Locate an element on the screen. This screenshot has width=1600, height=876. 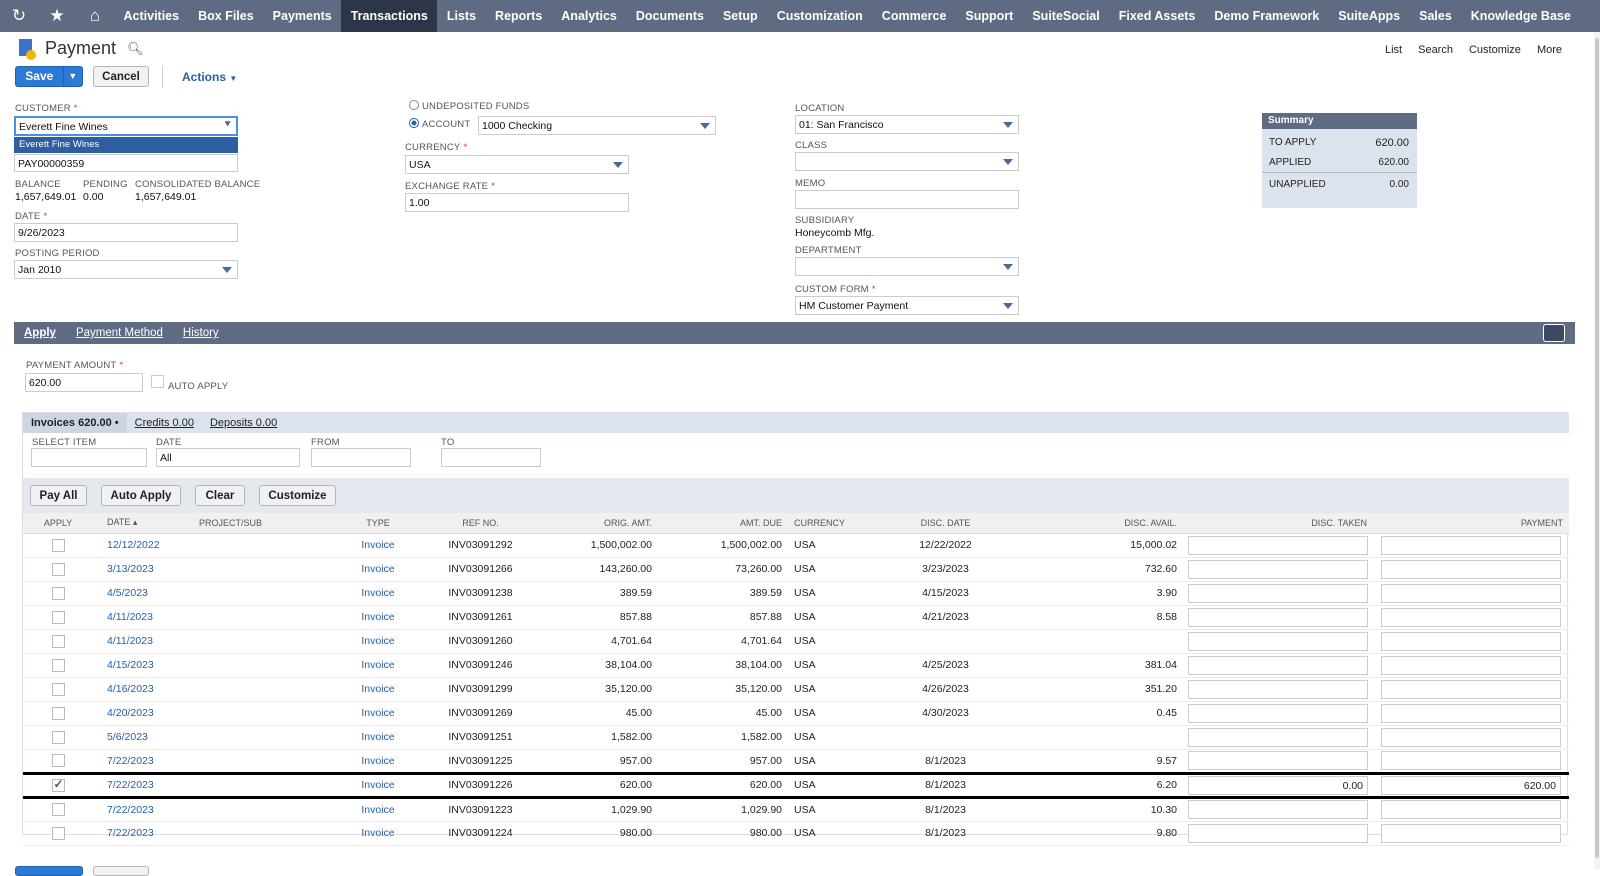
custom-form-select: HM Customer Payment is located at coordinates (907, 305).